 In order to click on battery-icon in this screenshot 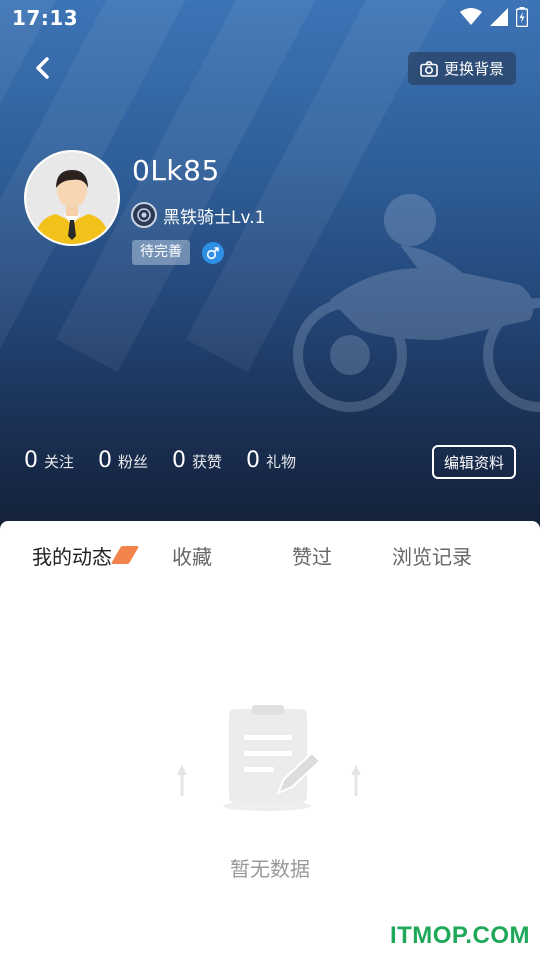, I will do `click(522, 17)`.